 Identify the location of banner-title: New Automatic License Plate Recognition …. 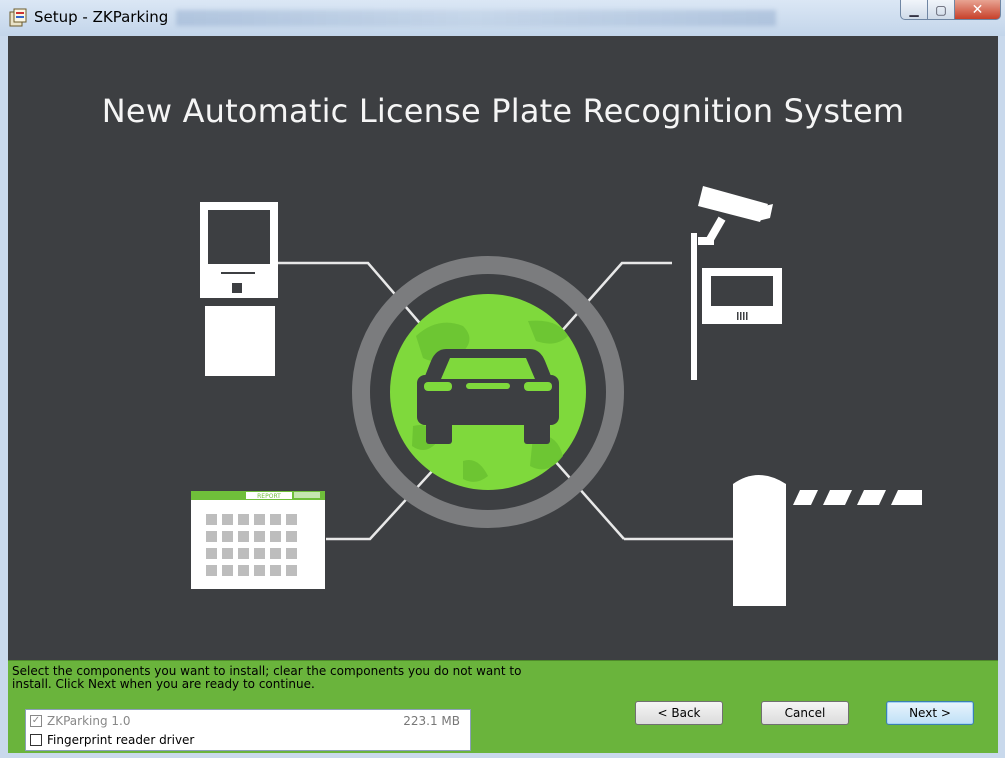
(503, 111).